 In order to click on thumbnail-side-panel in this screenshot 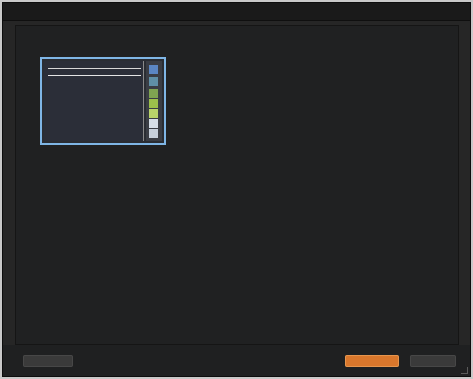, I will do `click(154, 101)`.